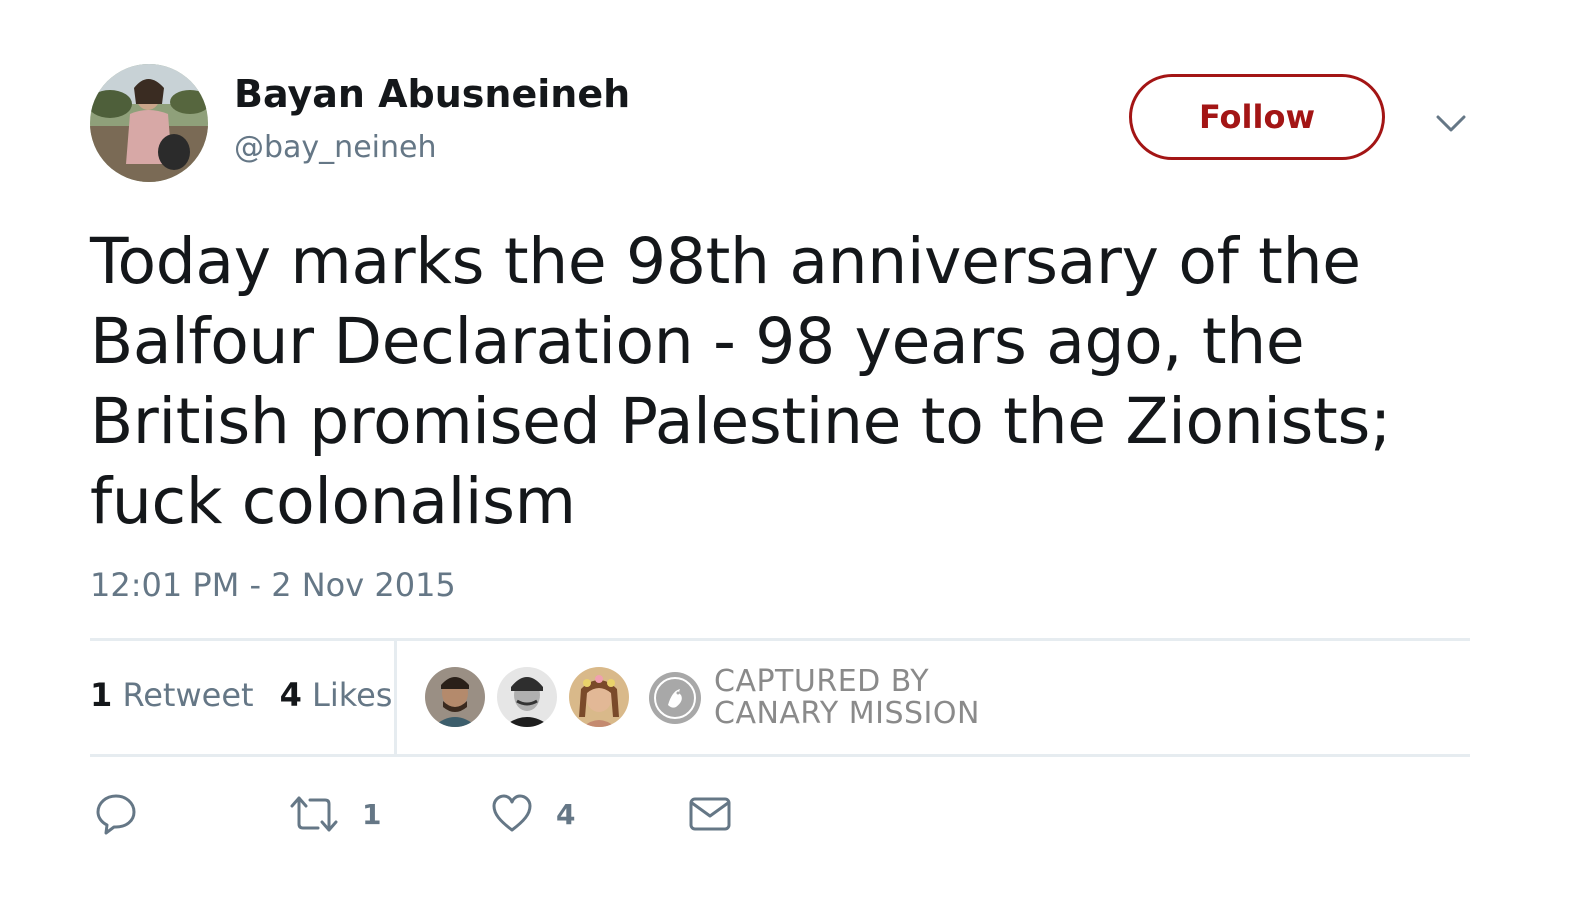 This screenshot has height=918, width=1588. I want to click on more-options-button, so click(1451, 123).